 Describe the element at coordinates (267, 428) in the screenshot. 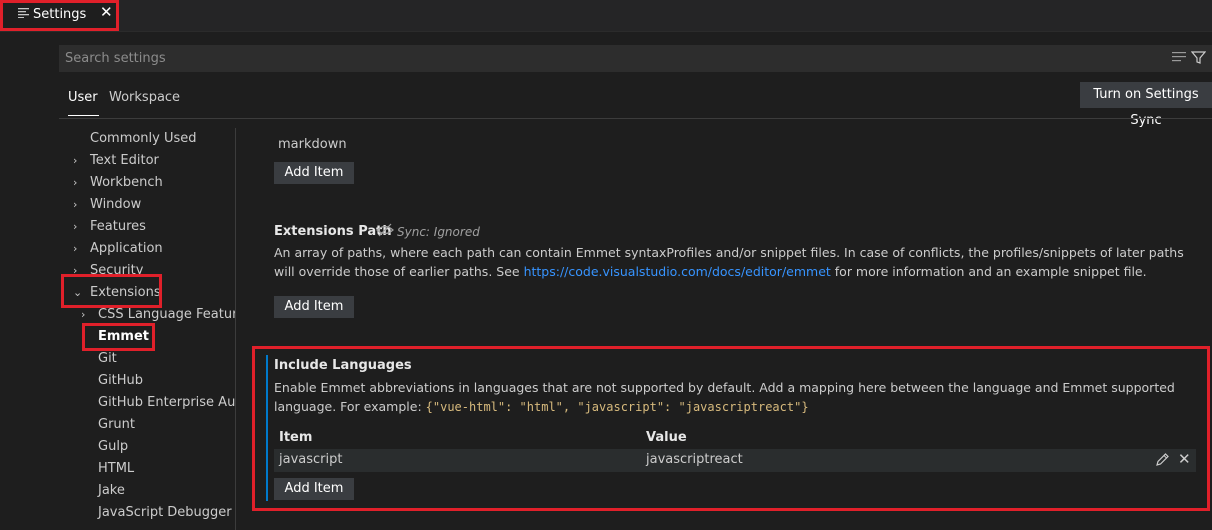

I see `setting-focus-indicator` at that location.